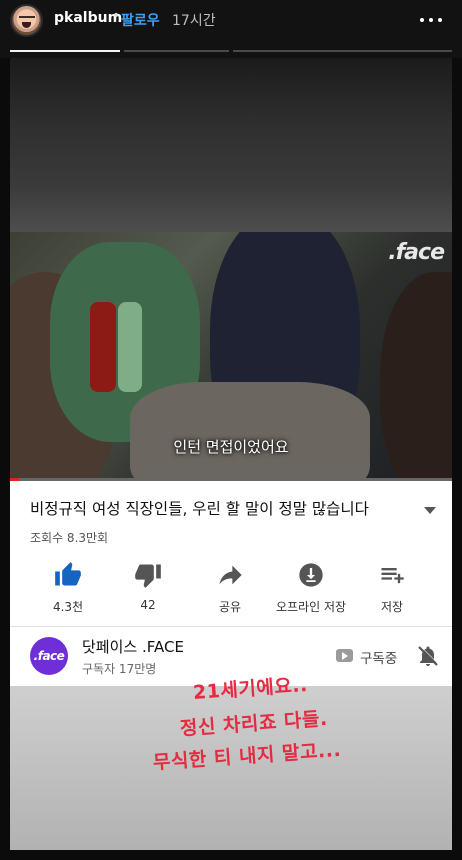  I want to click on view-count: 조회수 8.3만회, so click(69, 538).